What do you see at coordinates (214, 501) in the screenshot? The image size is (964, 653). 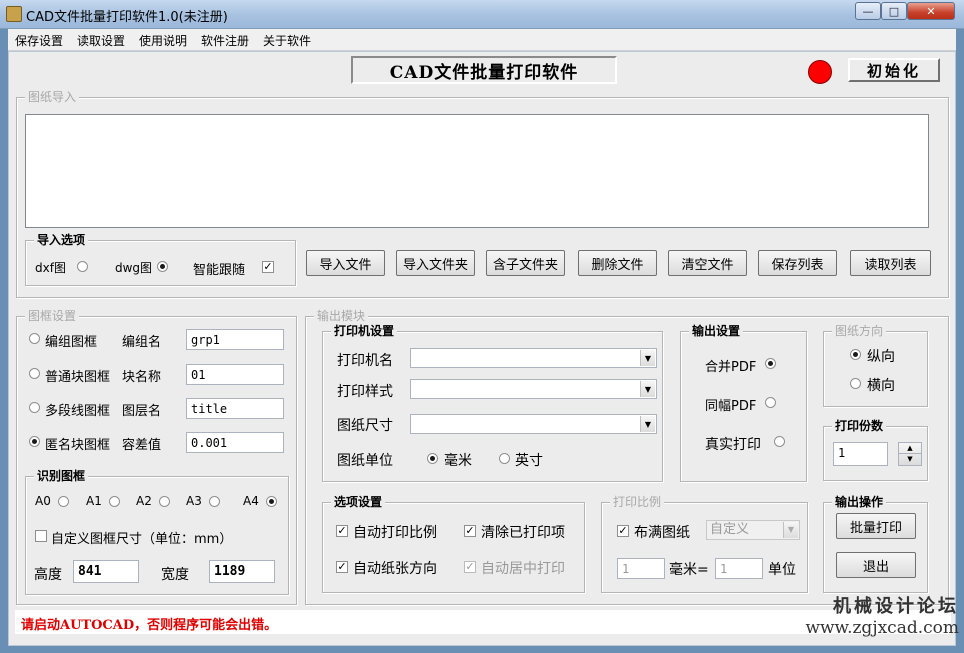 I see `size-a3-radio` at bounding box center [214, 501].